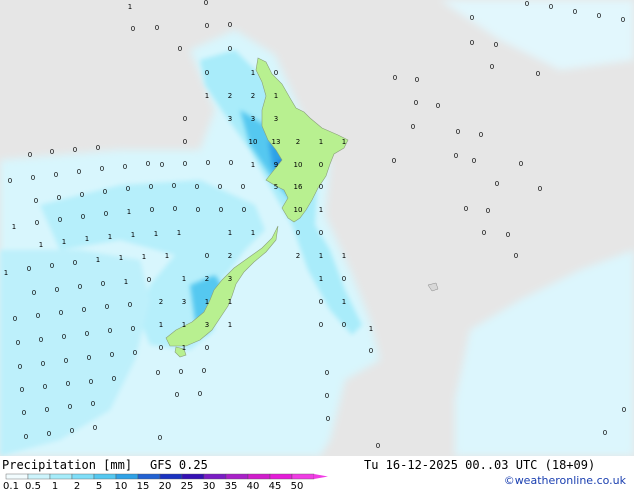  I want to click on color-legend: 0.1 0.5 1 2 5 10 15 20 25 30 35 40 45 50, so click(165, 481).